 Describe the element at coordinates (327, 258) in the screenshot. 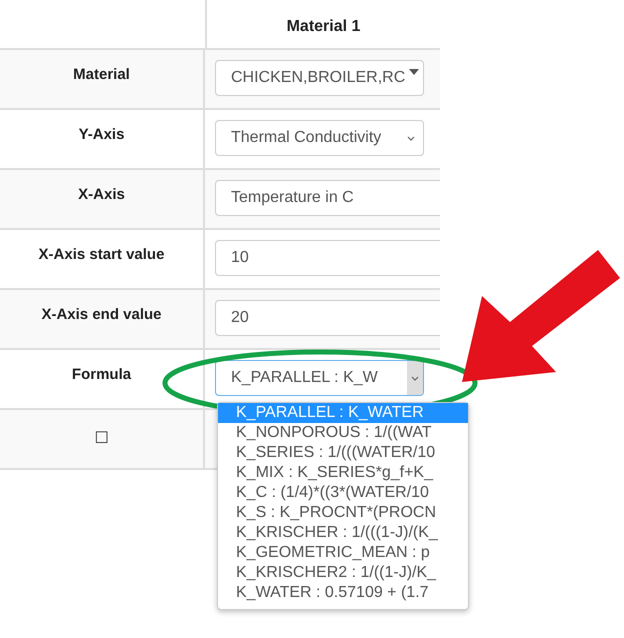

I see `input-field: 10` at that location.